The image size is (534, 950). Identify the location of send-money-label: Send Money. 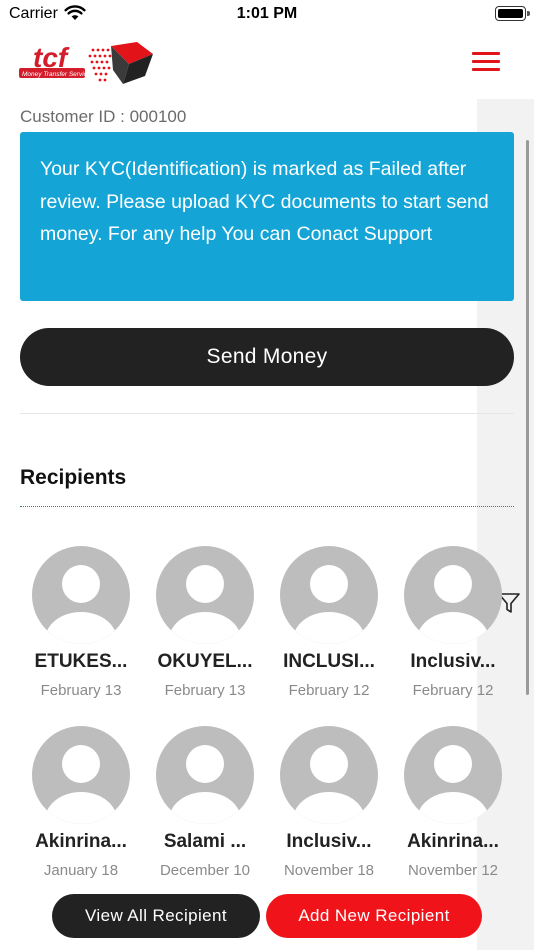
(267, 356).